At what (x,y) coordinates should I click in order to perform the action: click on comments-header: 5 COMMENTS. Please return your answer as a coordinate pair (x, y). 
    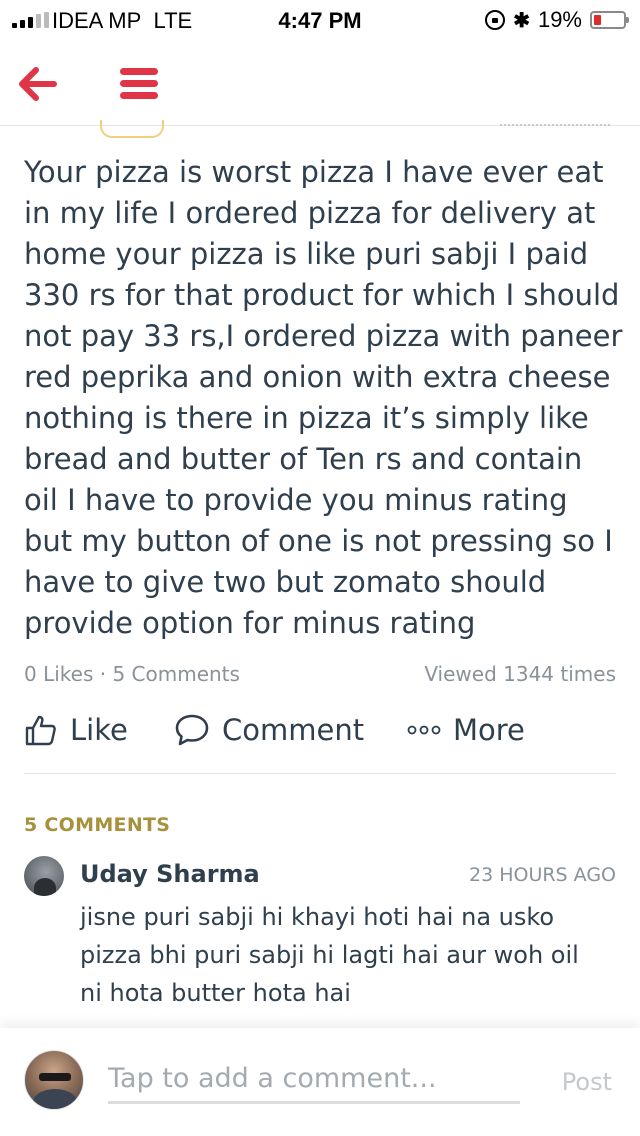
    Looking at the image, I should click on (97, 825).